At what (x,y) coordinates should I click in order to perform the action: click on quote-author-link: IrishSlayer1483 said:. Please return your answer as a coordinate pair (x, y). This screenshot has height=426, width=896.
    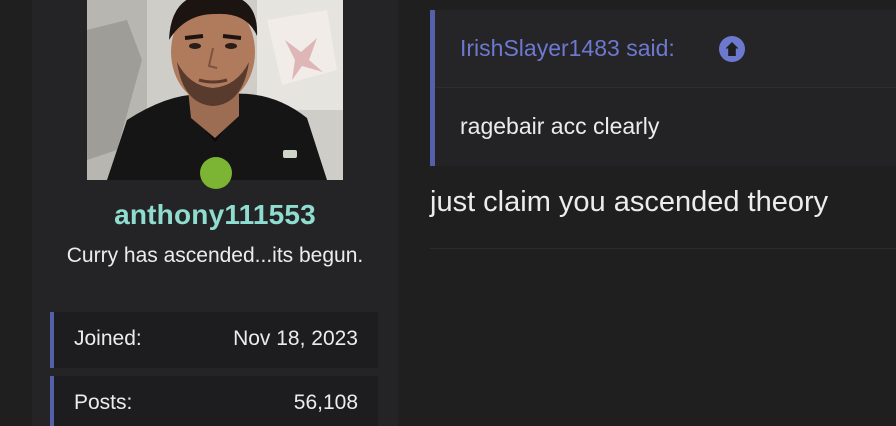
    Looking at the image, I should click on (567, 48).